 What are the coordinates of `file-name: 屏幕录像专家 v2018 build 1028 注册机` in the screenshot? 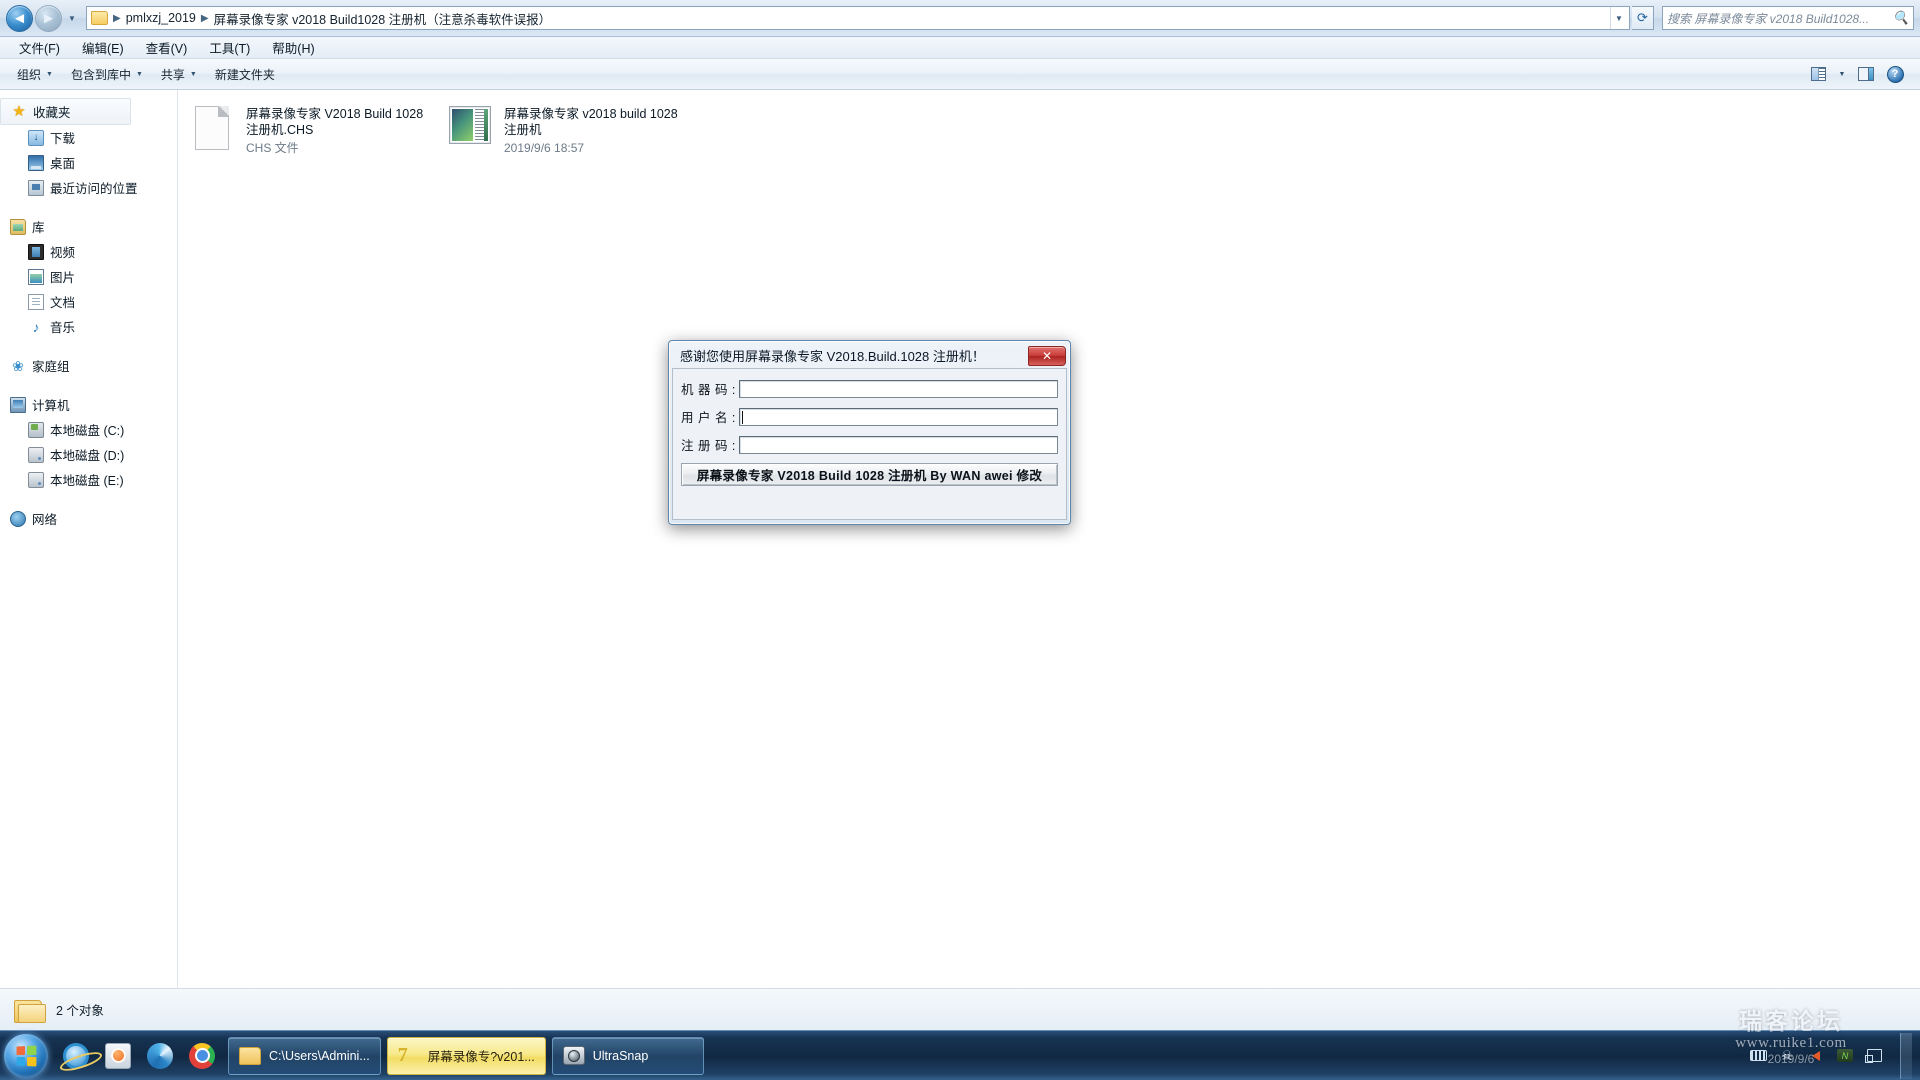 It's located at (591, 122).